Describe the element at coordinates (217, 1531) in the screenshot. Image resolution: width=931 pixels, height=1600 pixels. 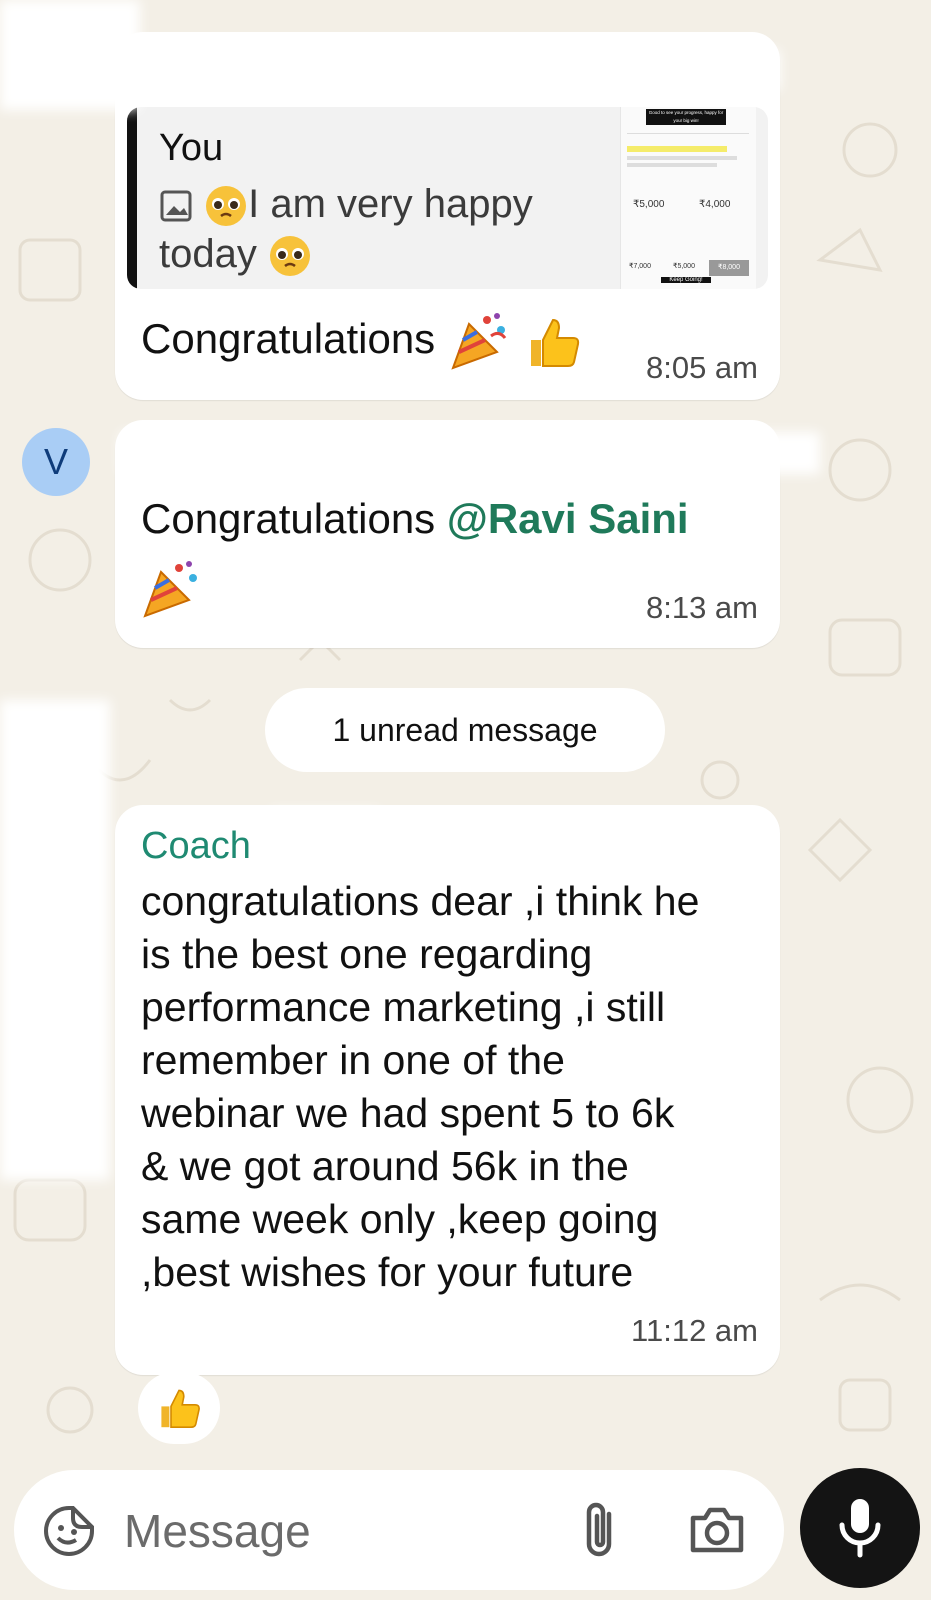
I see `message-input: Message` at that location.